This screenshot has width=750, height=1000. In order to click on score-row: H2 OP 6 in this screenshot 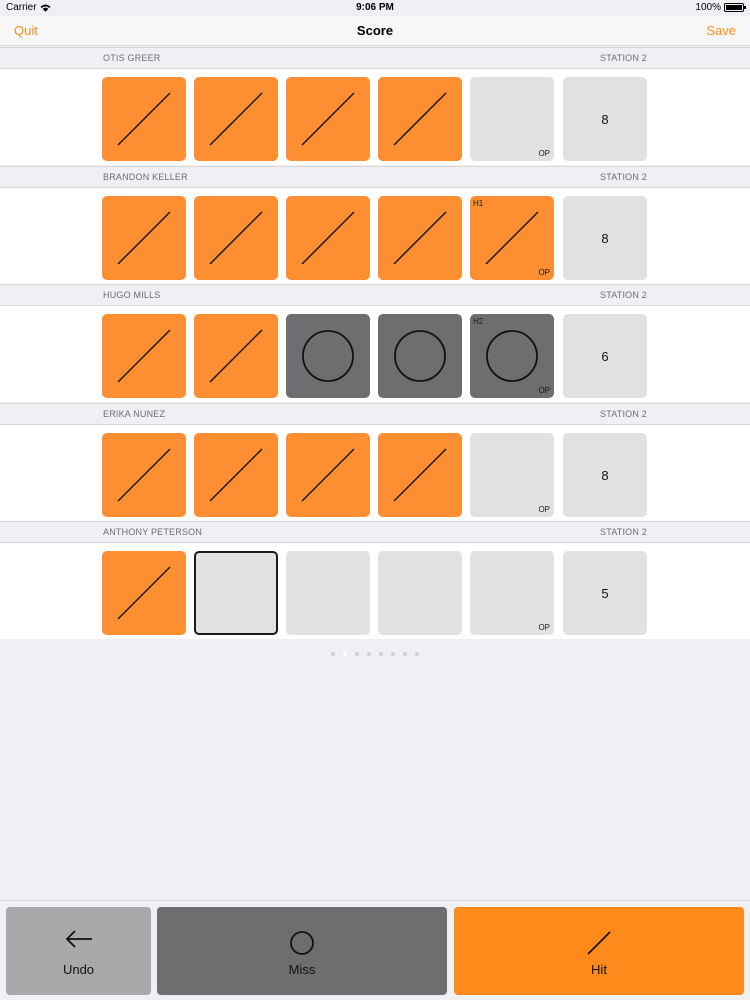, I will do `click(375, 354)`.